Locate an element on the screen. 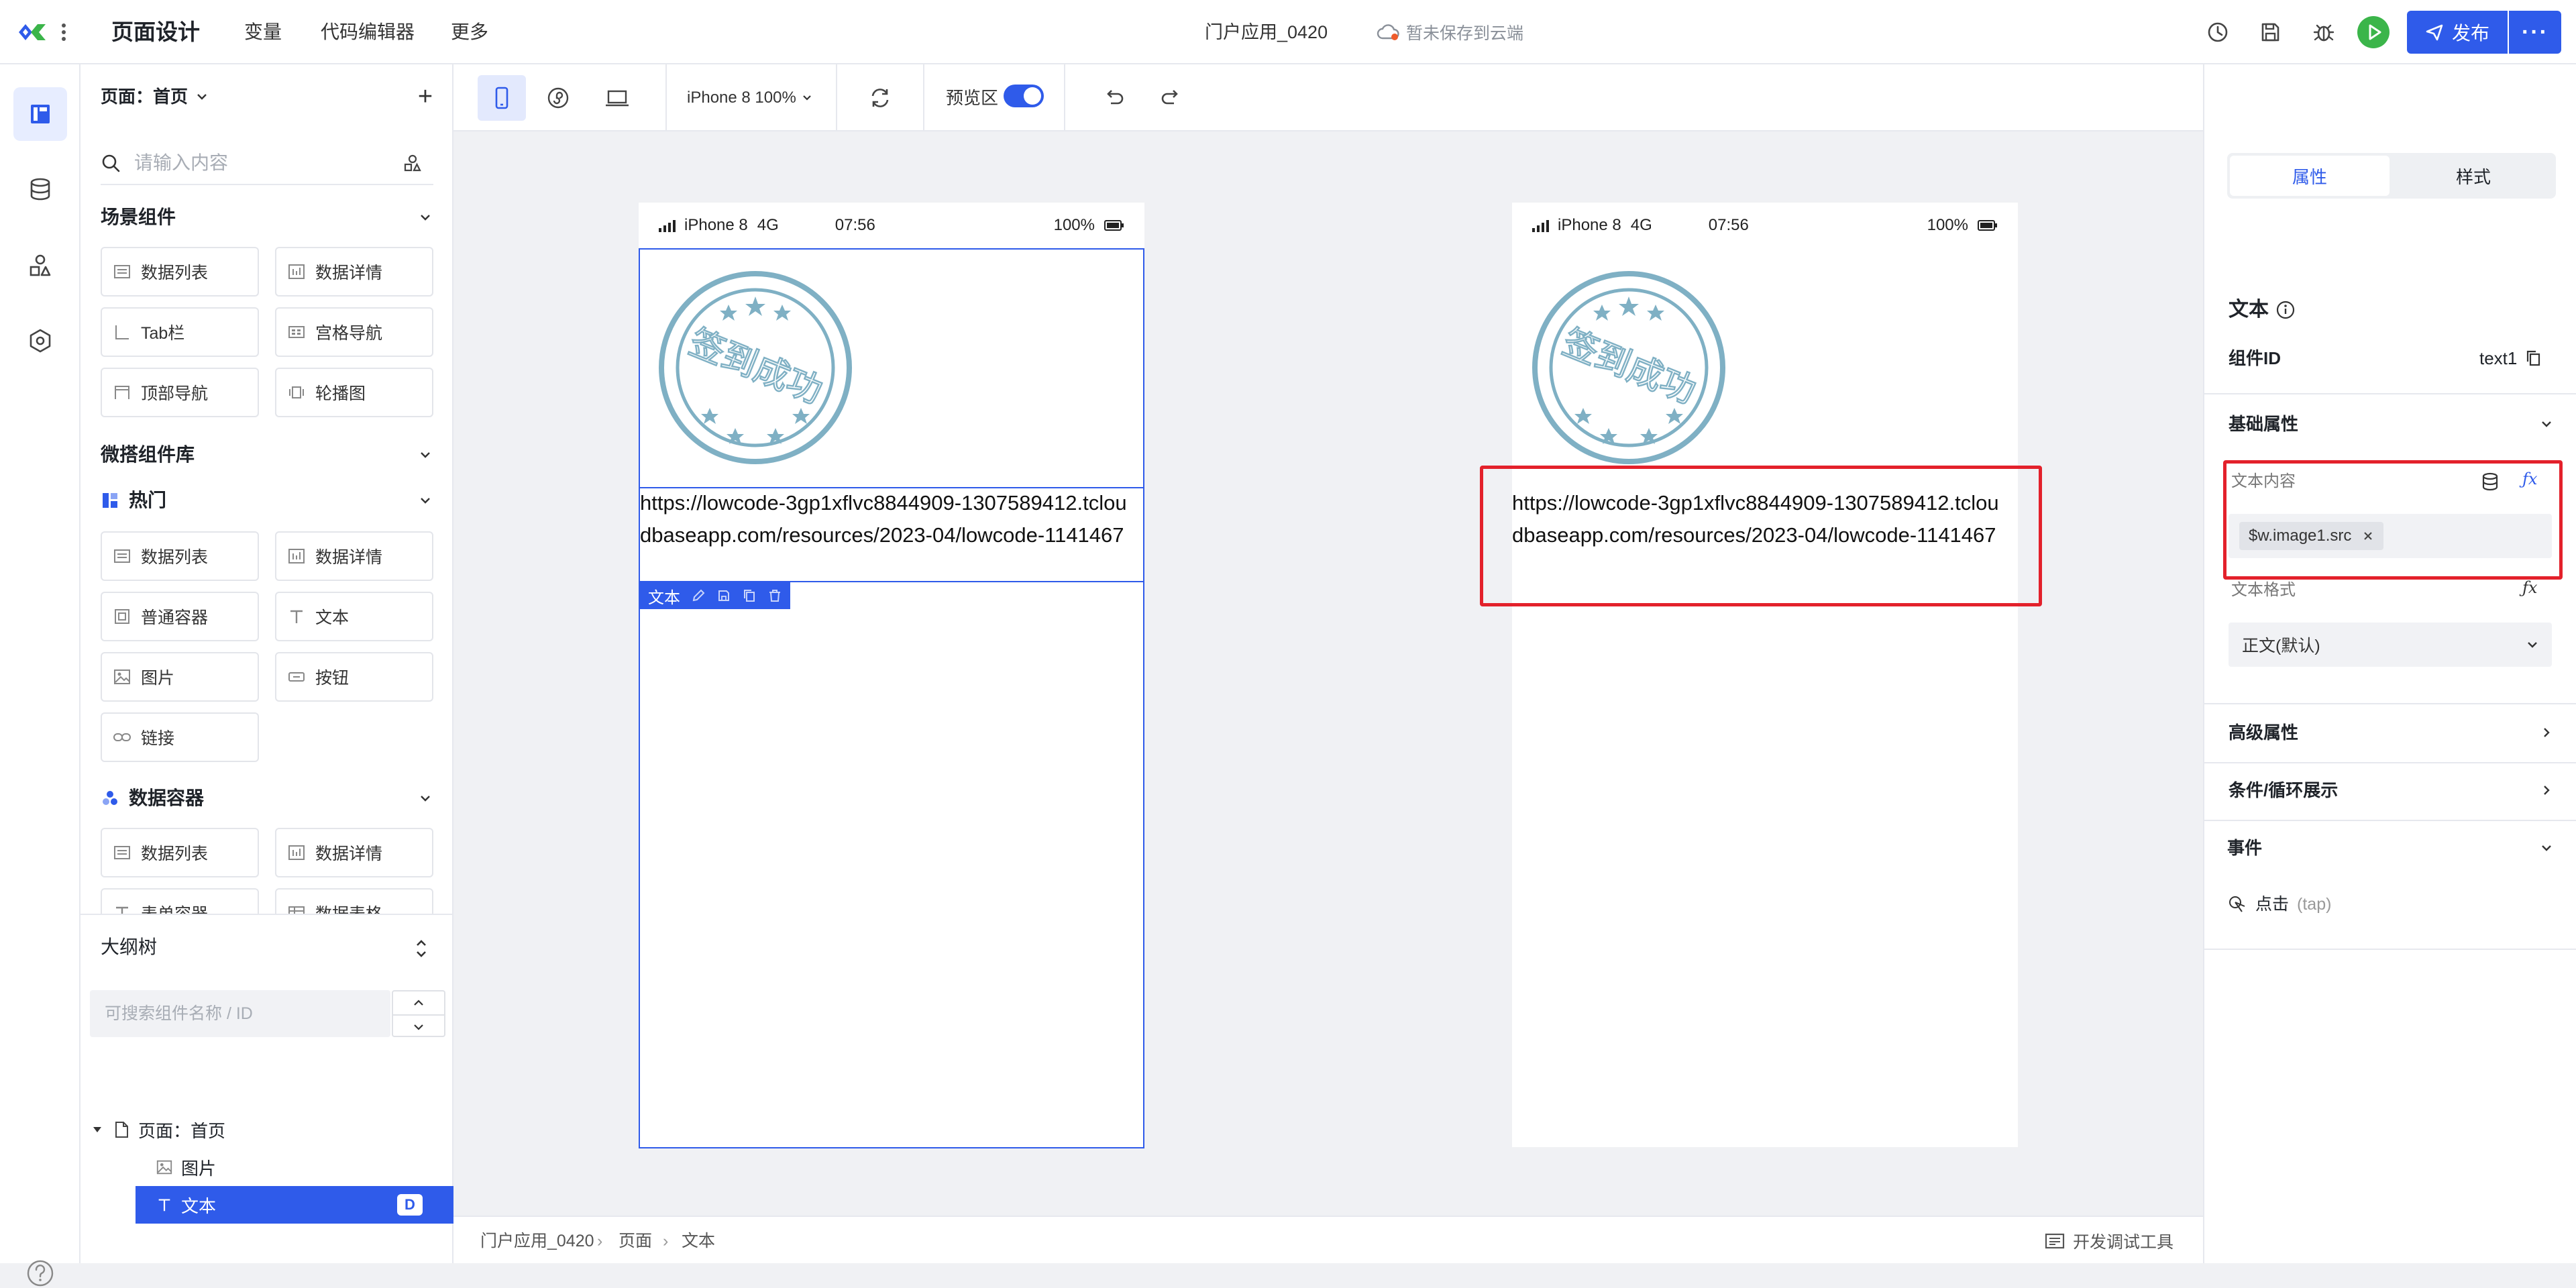 The width and height of the screenshot is (2576, 1288). section-data-containers: 数据容器 is located at coordinates (152, 798).